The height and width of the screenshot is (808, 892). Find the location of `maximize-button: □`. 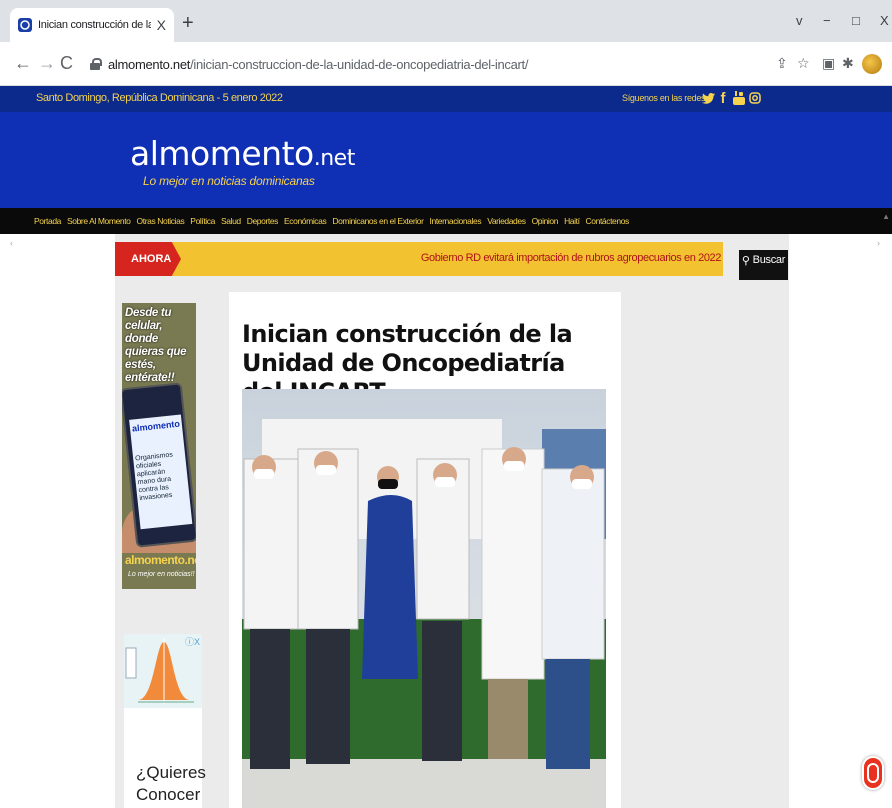

maximize-button: □ is located at coordinates (856, 20).